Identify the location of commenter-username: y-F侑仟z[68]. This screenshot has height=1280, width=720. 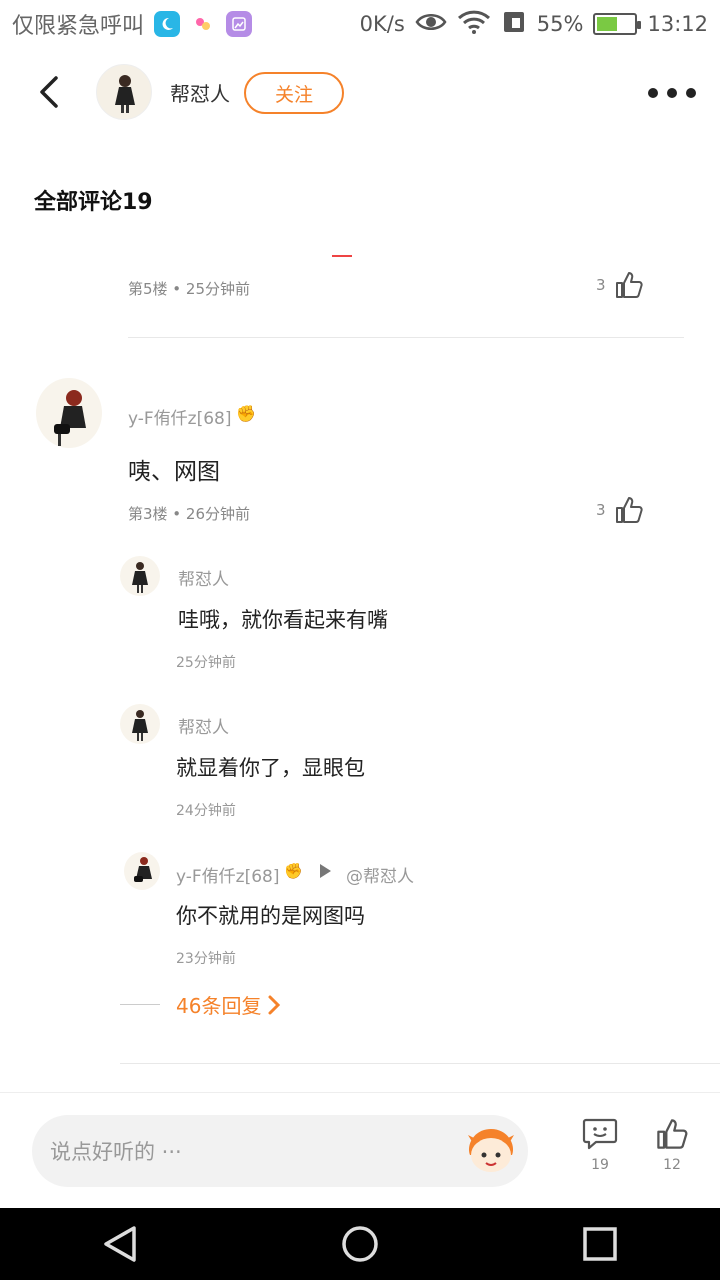
(180, 416).